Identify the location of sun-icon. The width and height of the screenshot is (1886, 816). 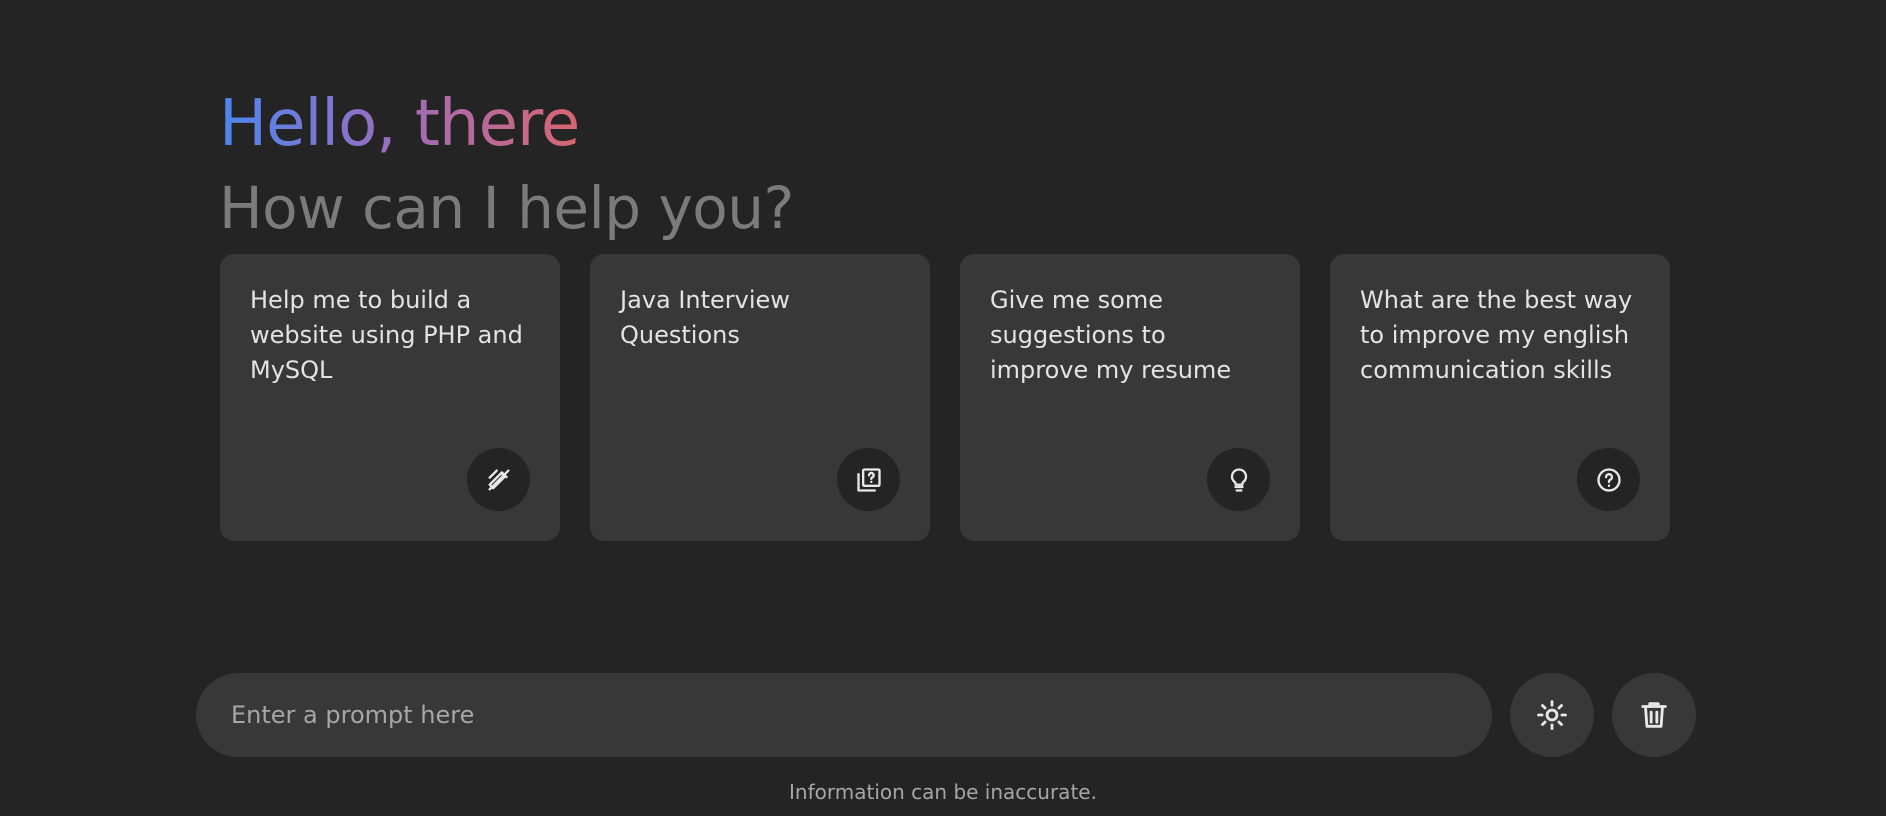
(1552, 715).